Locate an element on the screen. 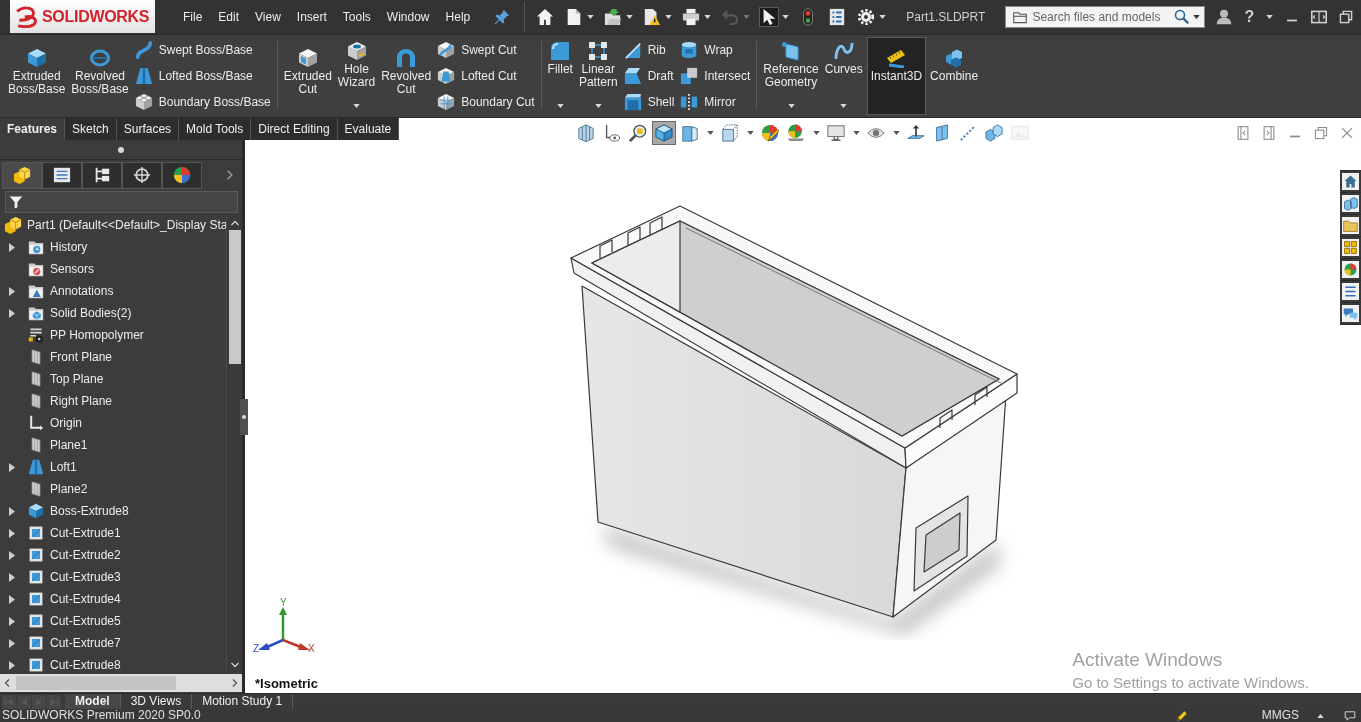 The image size is (1361, 722). folder-icon is located at coordinates (1350, 225).